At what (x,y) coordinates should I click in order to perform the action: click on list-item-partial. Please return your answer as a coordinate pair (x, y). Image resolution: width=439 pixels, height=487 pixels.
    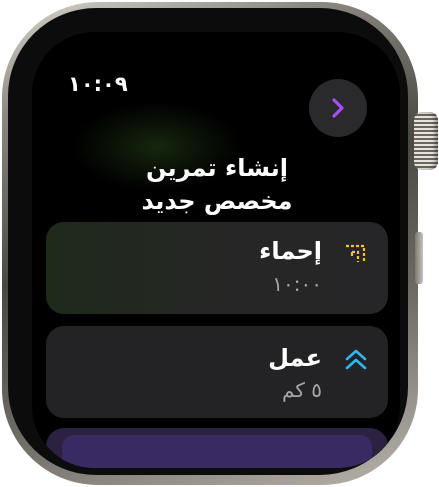
    Looking at the image, I should click on (217, 448).